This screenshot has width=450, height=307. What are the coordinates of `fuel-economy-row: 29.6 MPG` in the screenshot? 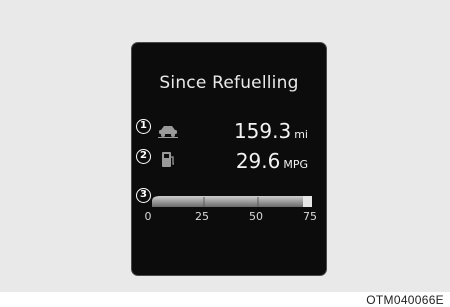 It's located at (230, 162).